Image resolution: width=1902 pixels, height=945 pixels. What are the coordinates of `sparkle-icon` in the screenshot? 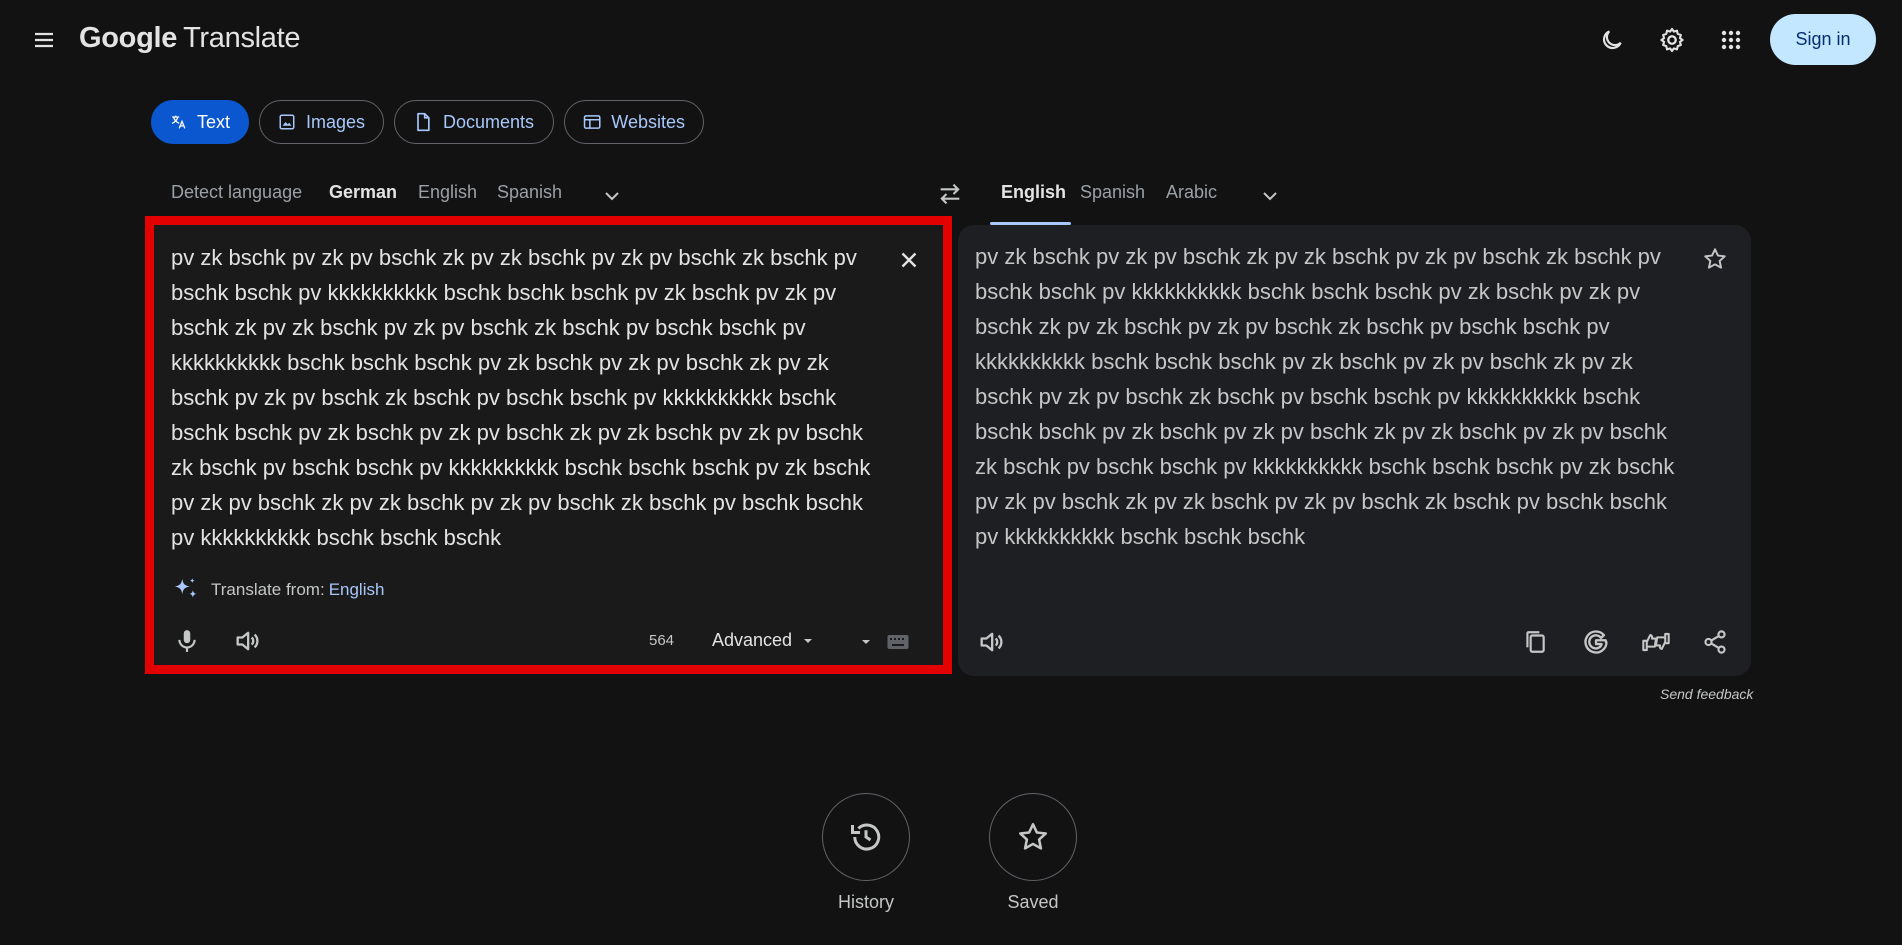 It's located at (185, 588).